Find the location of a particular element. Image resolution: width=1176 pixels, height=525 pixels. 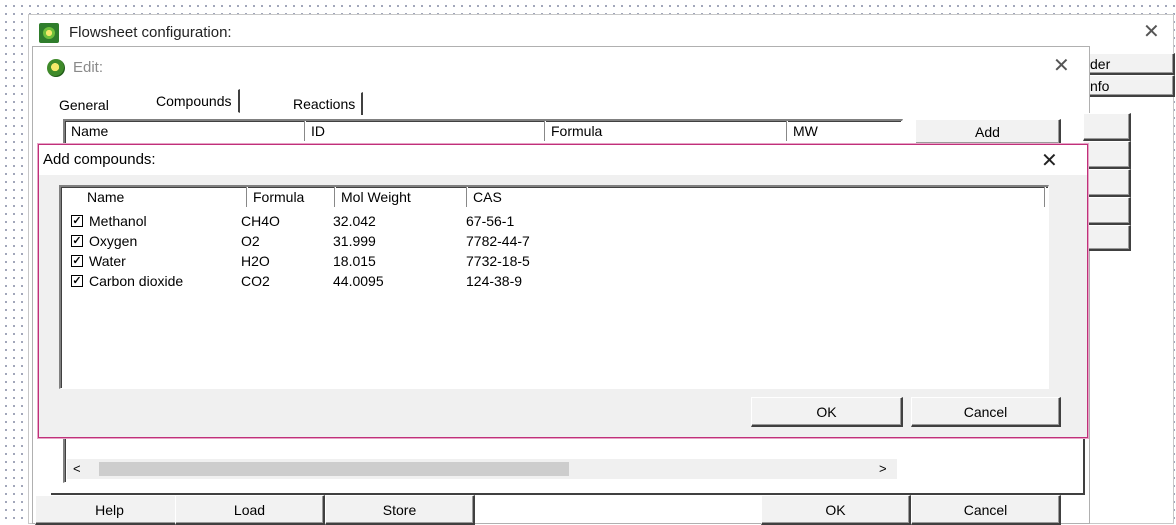

scroll-right-arrow: > is located at coordinates (883, 468).